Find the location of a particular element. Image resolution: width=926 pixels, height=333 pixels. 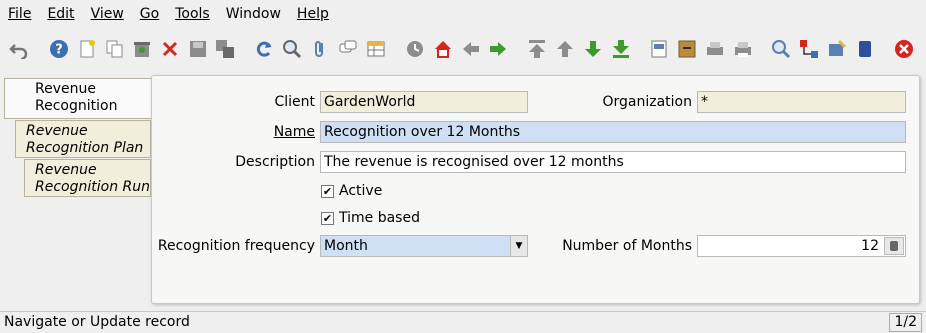

save-icon is located at coordinates (198, 49).